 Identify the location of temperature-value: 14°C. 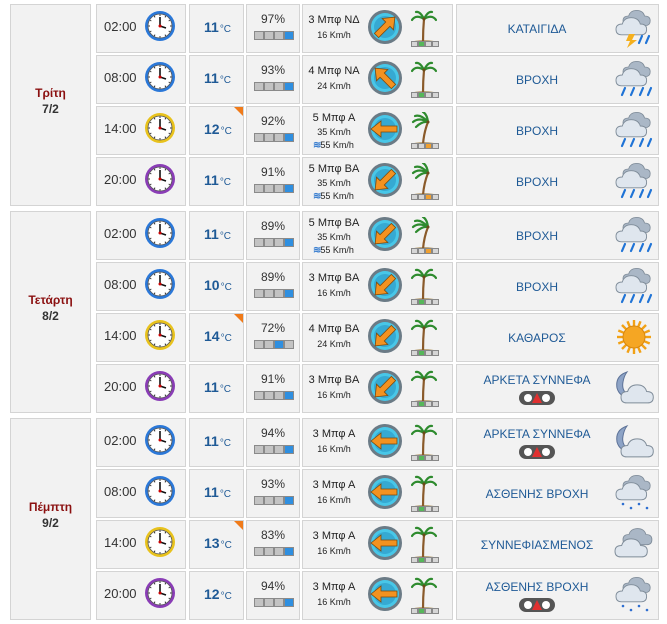
(218, 336).